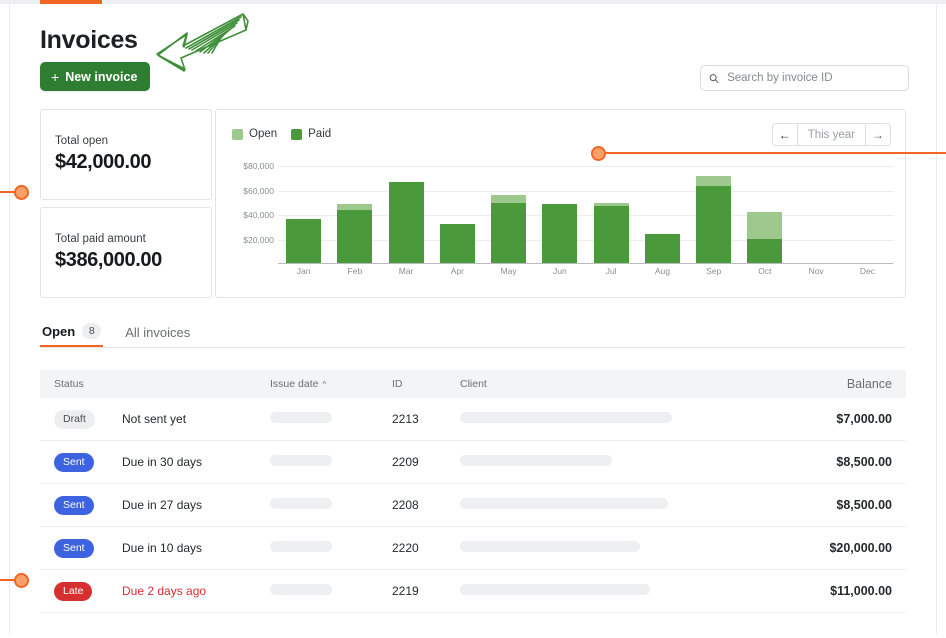  Describe the element at coordinates (405, 548) in the screenshot. I see `invoice-id: 2220` at that location.